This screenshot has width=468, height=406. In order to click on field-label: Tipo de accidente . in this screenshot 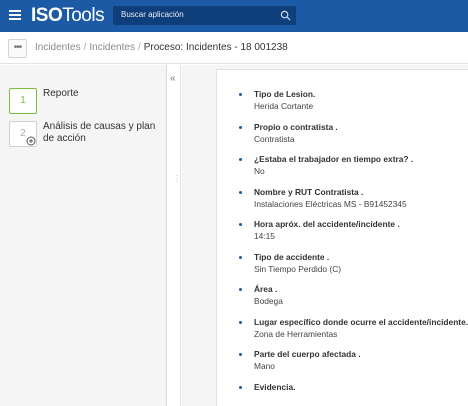, I will do `click(292, 256)`.